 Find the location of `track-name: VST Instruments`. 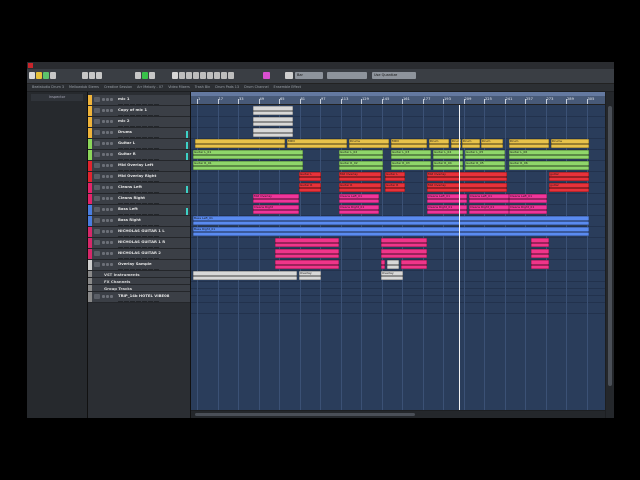

track-name: VST Instruments is located at coordinates (122, 274).